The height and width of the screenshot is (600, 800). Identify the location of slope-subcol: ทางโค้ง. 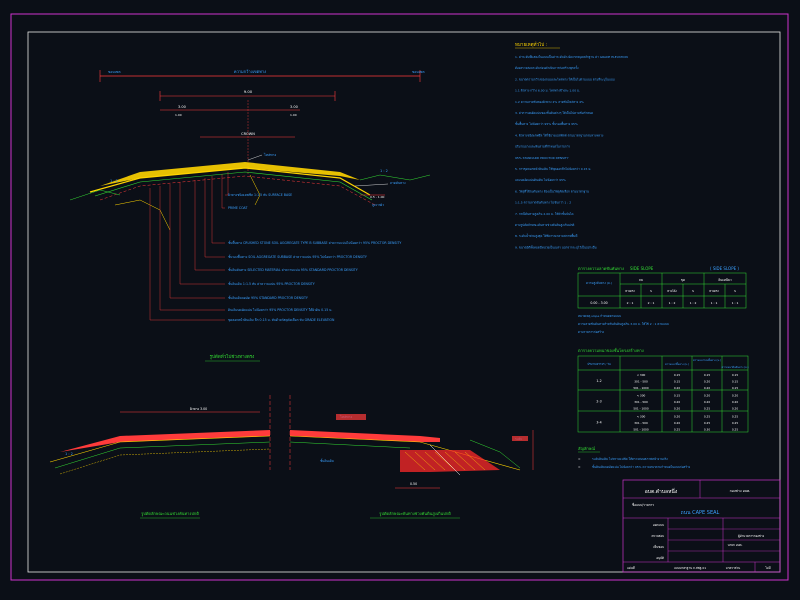
(672, 291).